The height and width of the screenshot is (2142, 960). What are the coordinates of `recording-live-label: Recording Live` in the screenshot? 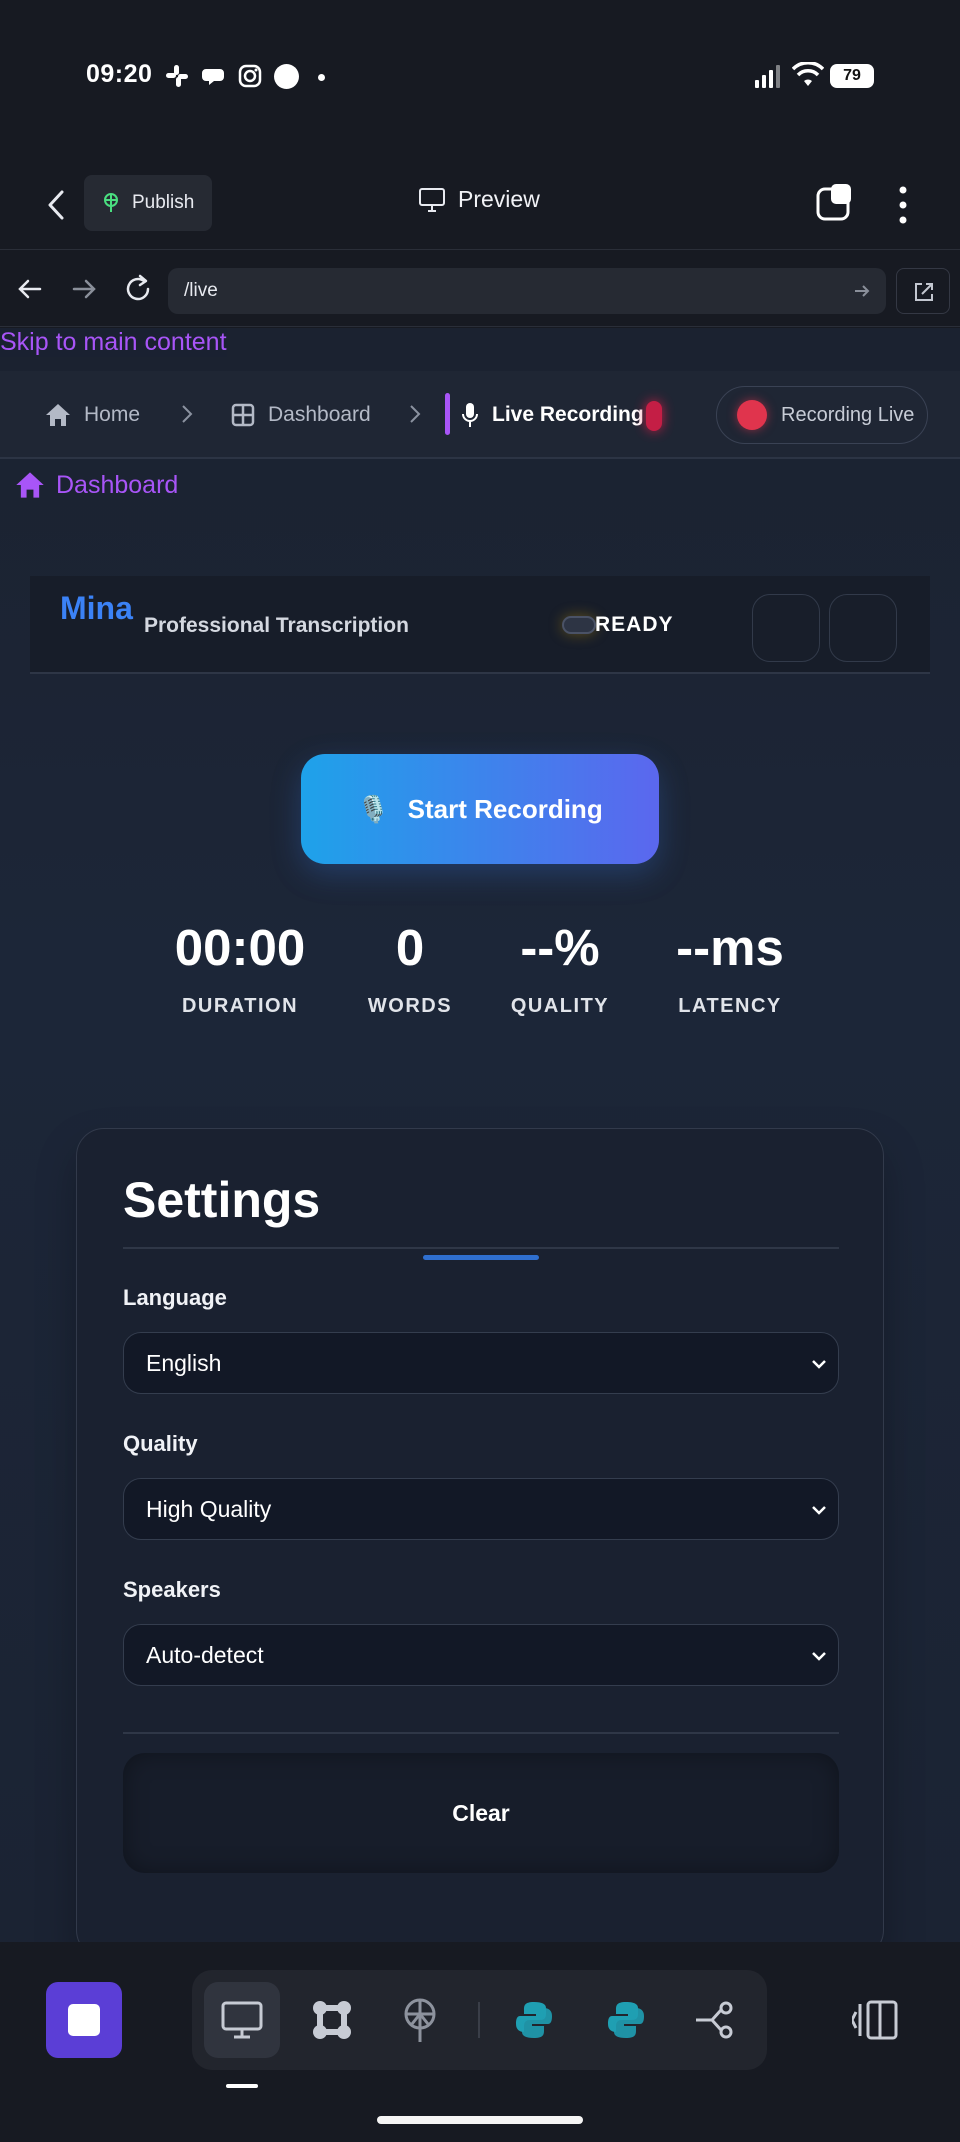 It's located at (848, 414).